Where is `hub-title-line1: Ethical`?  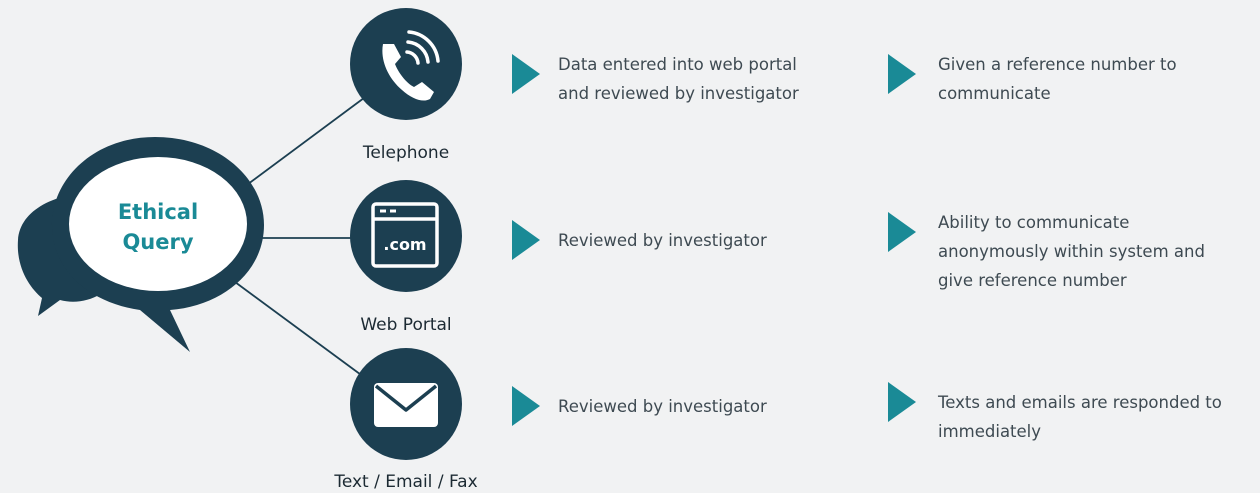 hub-title-line1: Ethical is located at coordinates (158, 212).